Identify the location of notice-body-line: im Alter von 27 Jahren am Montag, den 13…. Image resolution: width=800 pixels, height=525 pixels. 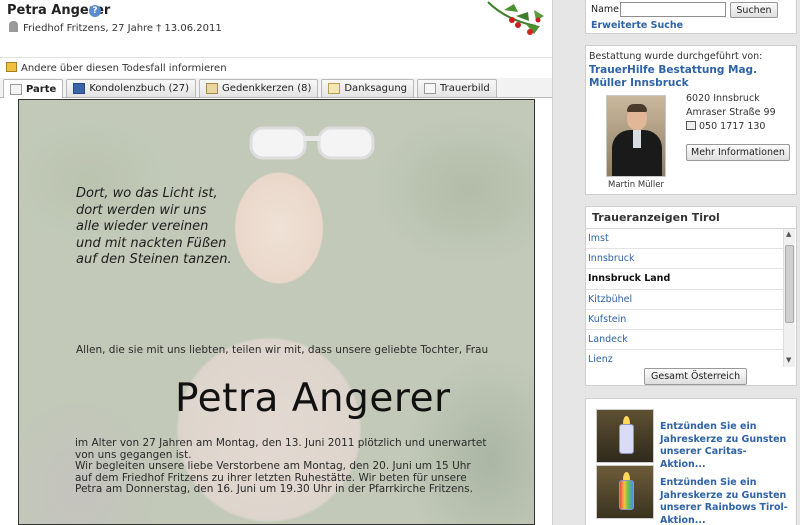
(281, 443).